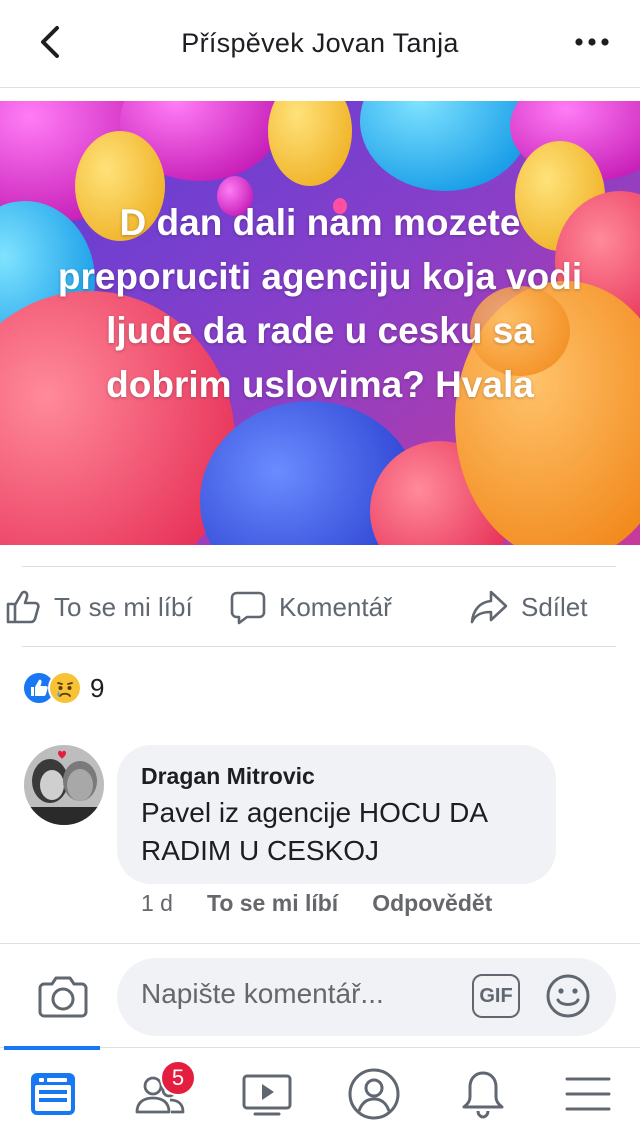 The height and width of the screenshot is (1136, 640). I want to click on page-title: Příspěvek Jovan Tanja, so click(320, 43).